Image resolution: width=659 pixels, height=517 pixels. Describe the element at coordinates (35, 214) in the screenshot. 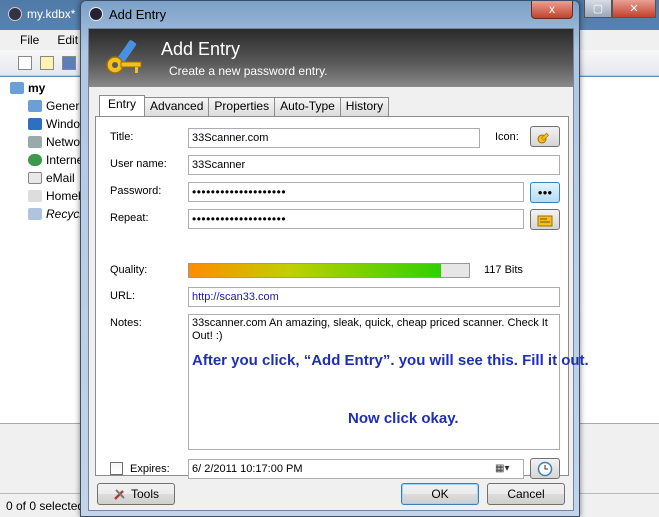

I see `recycle-bin-icon` at that location.